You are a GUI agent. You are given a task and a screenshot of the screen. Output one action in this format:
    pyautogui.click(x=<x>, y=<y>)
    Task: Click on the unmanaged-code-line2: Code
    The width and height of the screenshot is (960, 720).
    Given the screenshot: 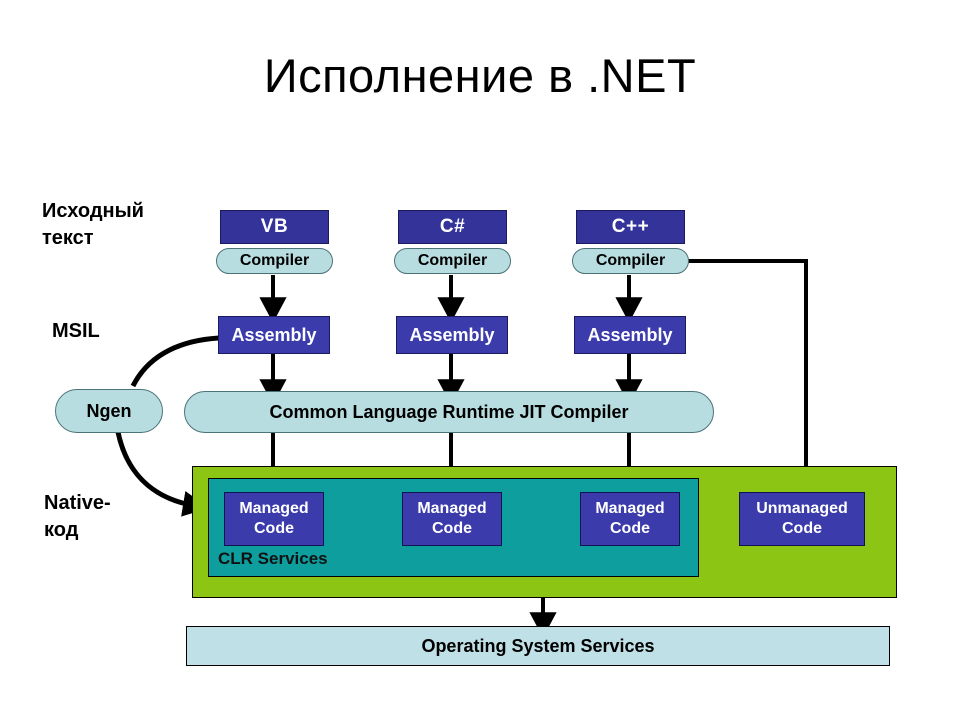 What is the action you would take?
    pyautogui.click(x=802, y=528)
    